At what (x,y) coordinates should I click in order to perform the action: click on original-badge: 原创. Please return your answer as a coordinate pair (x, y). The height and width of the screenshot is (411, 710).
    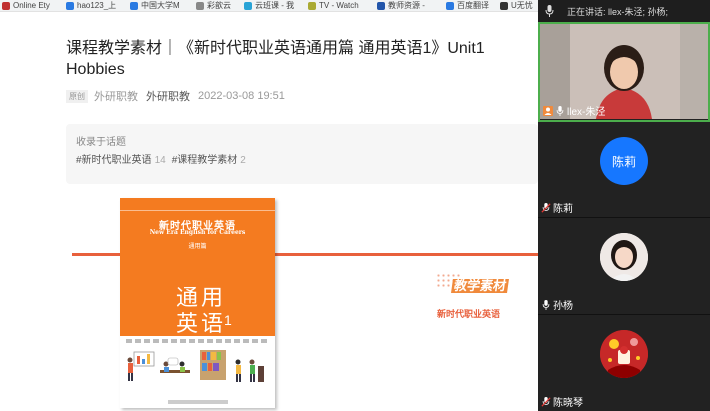
    Looking at the image, I should click on (77, 96).